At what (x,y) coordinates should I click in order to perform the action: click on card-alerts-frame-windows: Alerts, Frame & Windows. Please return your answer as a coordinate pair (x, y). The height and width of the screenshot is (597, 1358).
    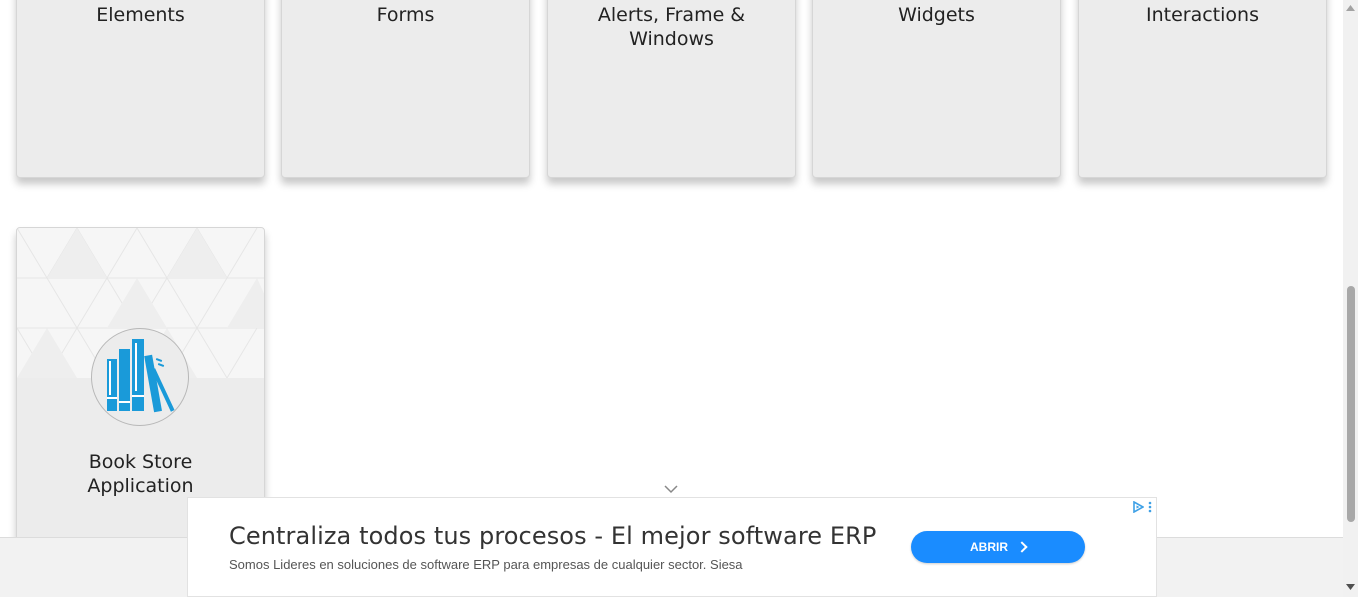
    Looking at the image, I should click on (671, 89).